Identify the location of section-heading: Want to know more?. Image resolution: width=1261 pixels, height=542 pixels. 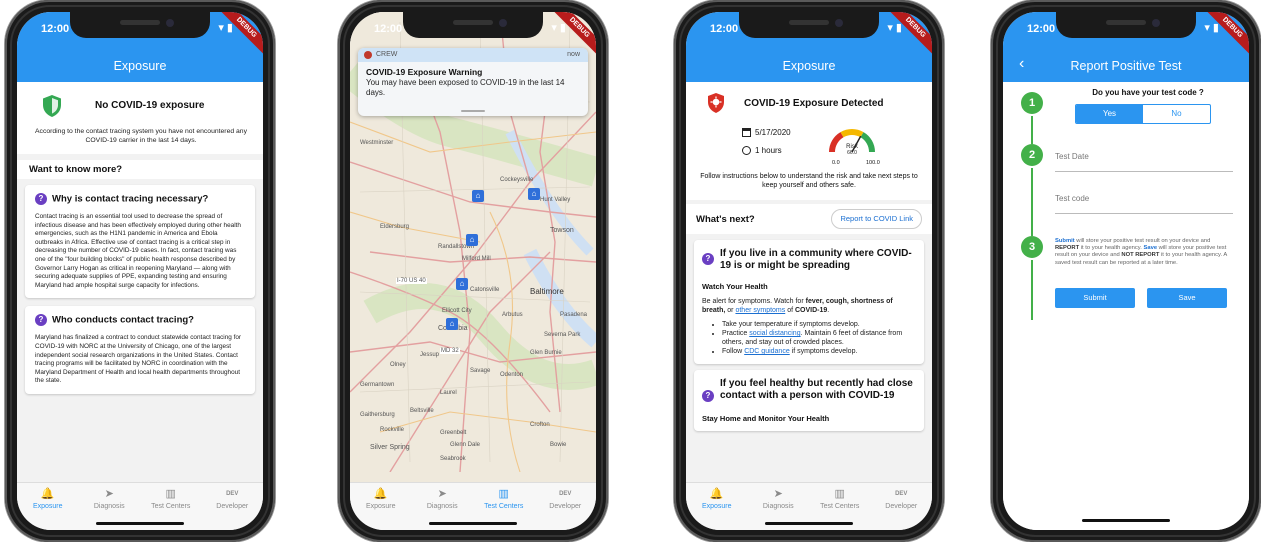
(140, 169).